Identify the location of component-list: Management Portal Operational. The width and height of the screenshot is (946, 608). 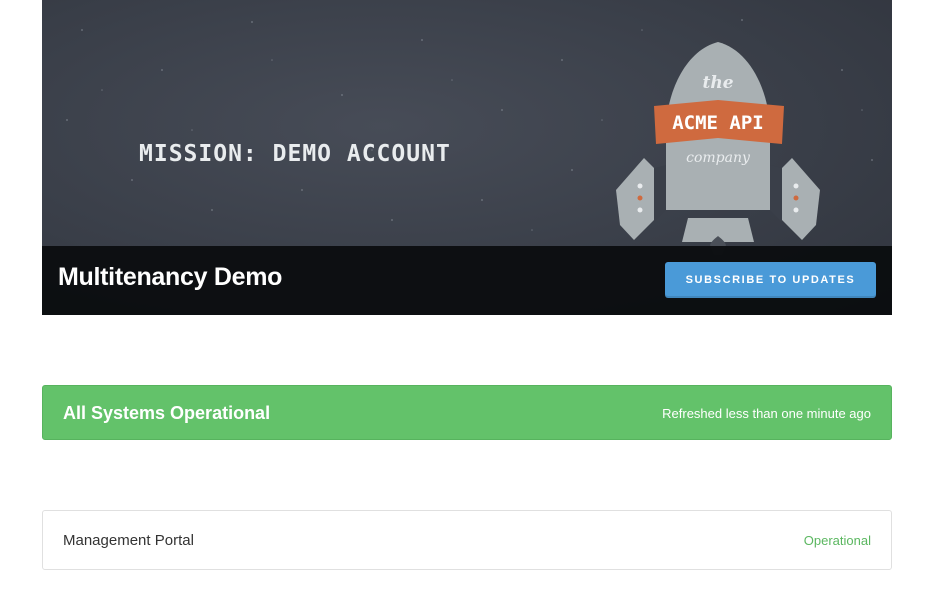
(467, 540).